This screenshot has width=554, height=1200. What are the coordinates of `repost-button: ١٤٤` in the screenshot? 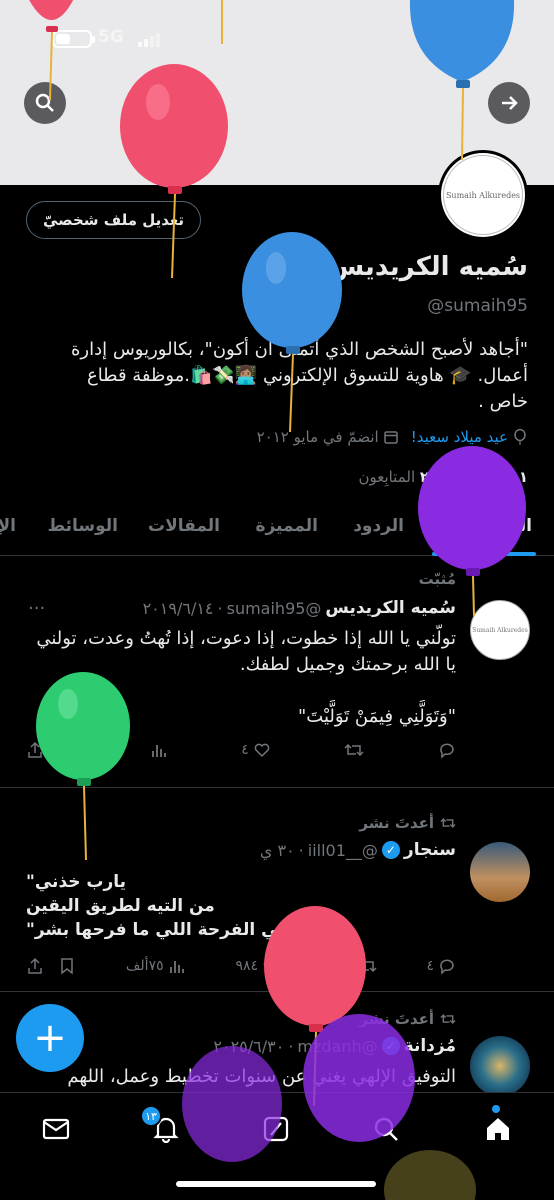 It's located at (353, 966).